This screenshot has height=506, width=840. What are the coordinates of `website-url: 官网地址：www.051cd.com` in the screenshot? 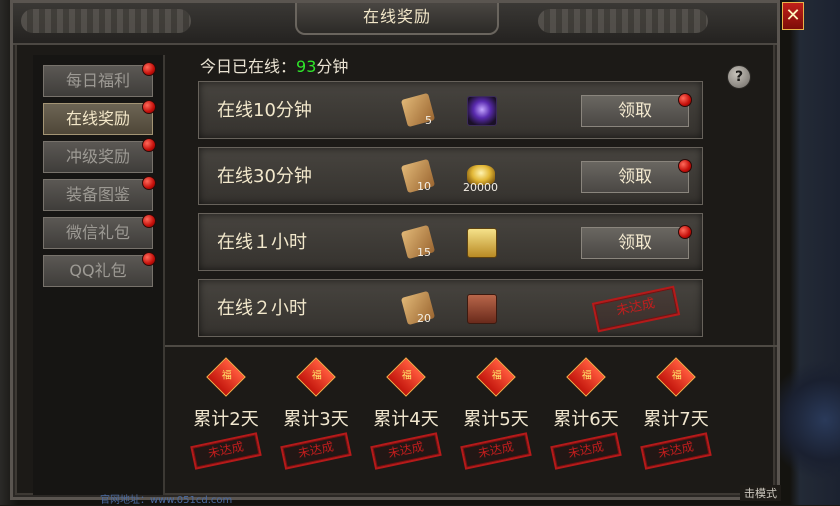 It's located at (166, 500).